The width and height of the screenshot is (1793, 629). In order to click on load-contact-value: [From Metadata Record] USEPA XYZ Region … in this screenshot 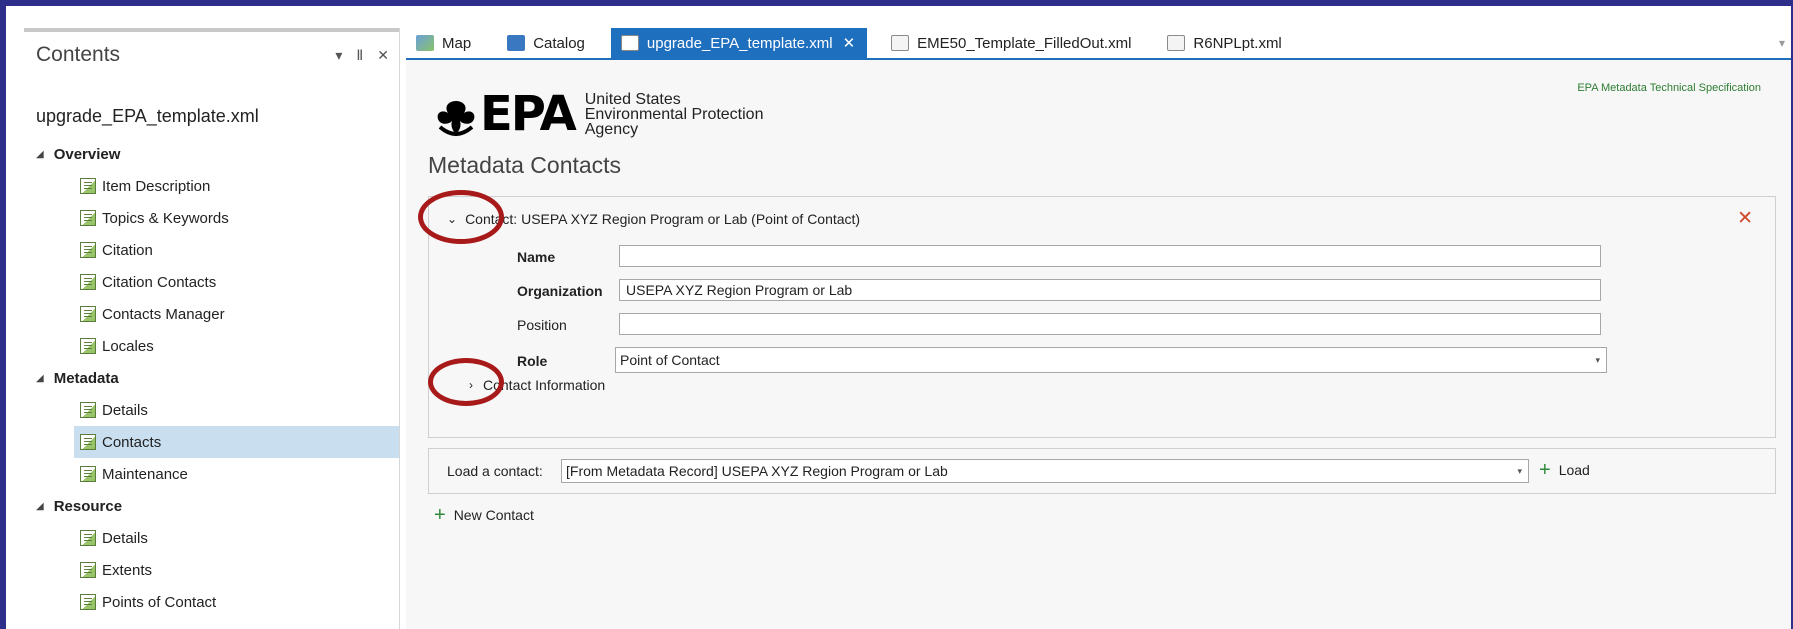, I will do `click(757, 471)`.